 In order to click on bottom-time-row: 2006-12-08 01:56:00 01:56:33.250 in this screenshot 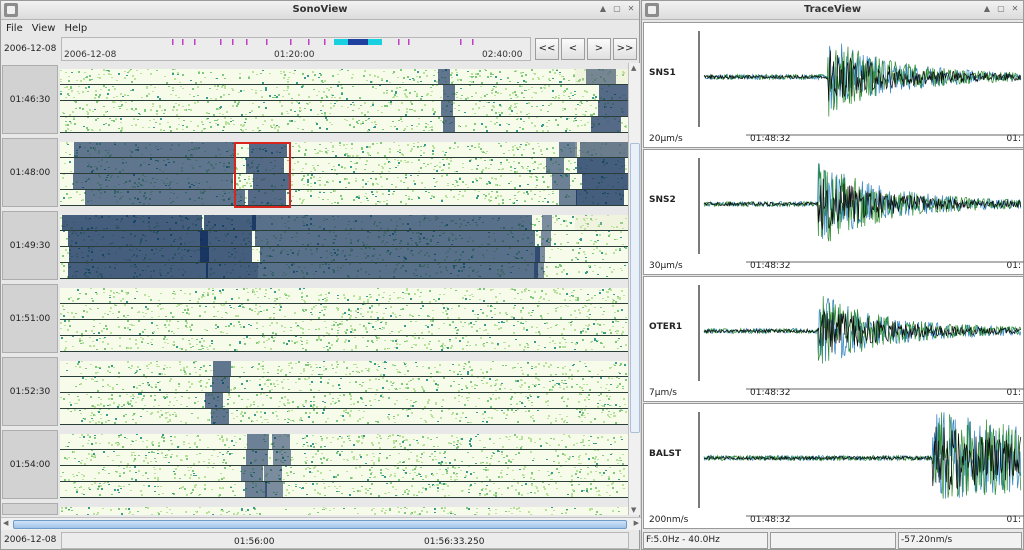, I will do `click(321, 540)`.